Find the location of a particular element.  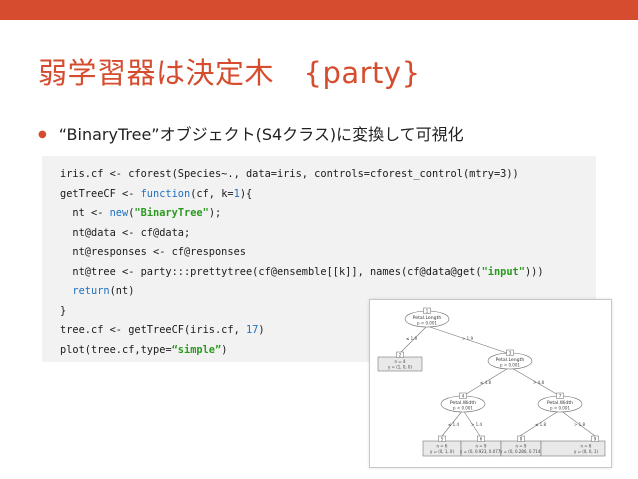

leaf-distribution: y = (0, 0.286, 0.714) is located at coordinates (521, 451).